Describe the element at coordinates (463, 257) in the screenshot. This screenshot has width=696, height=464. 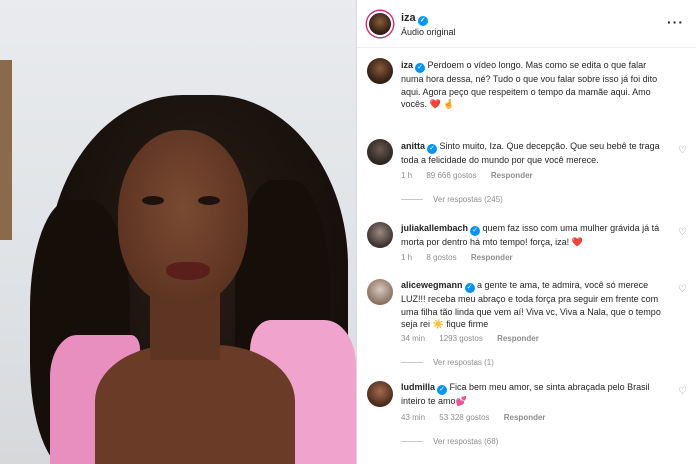
I see `comment-meta: 1 h 8 gostos Responder` at that location.